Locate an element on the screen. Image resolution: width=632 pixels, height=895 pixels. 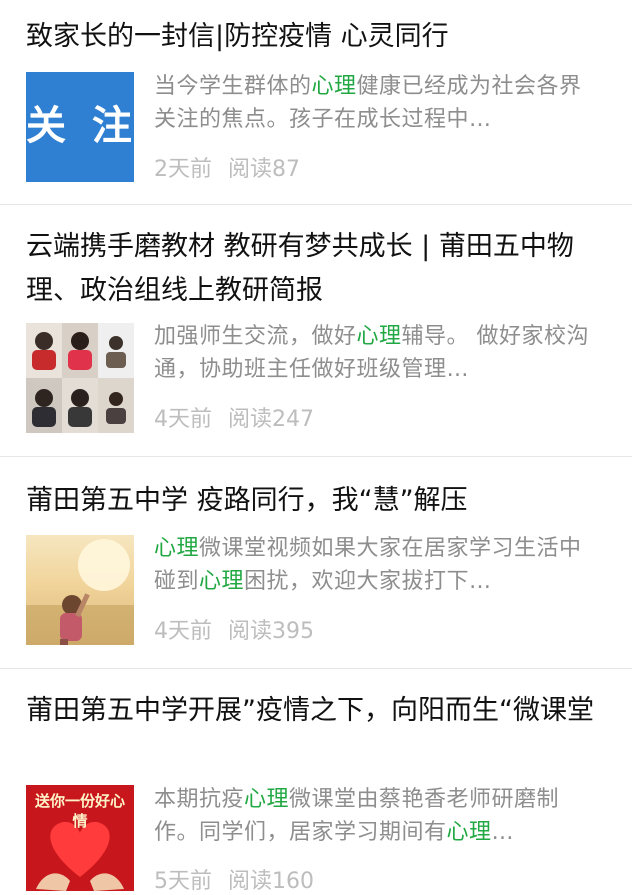
article-reads: 阅读87 is located at coordinates (264, 169).